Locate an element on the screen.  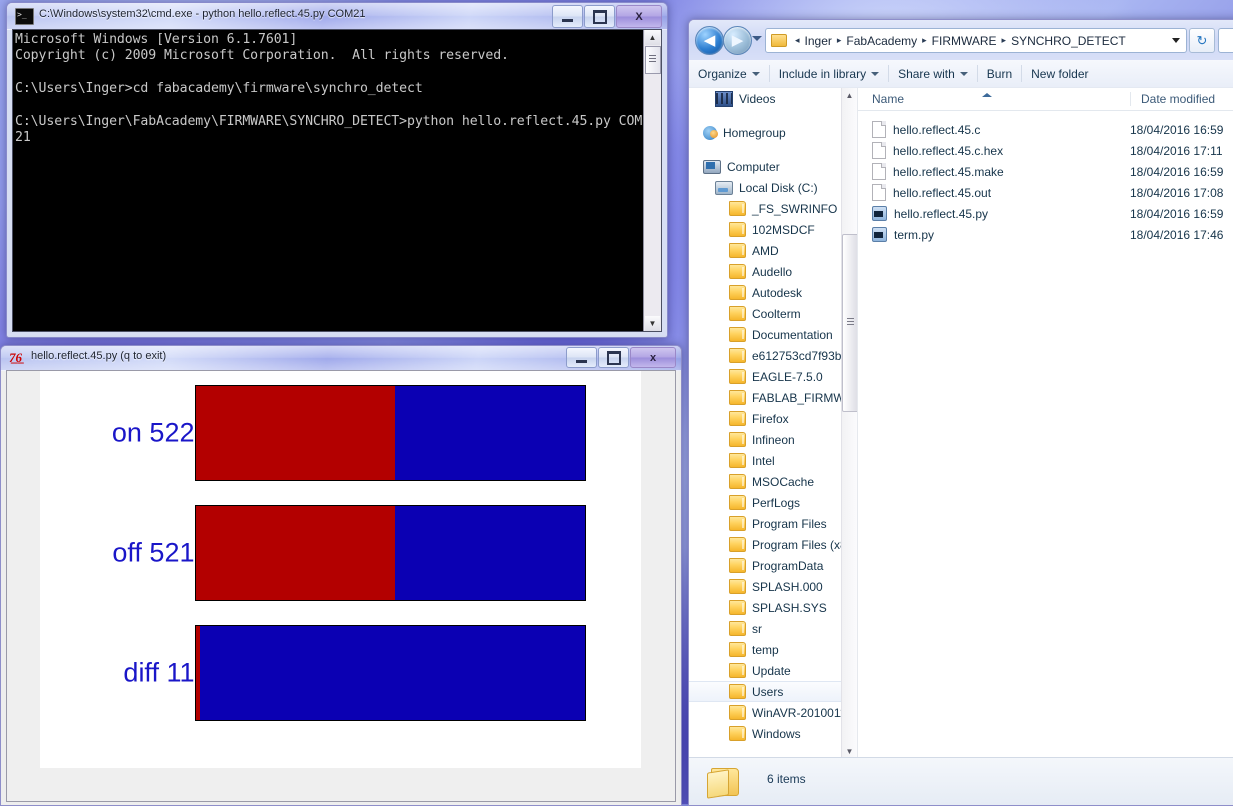
column-header-date-modified: Date modified is located at coordinates (1172, 99).